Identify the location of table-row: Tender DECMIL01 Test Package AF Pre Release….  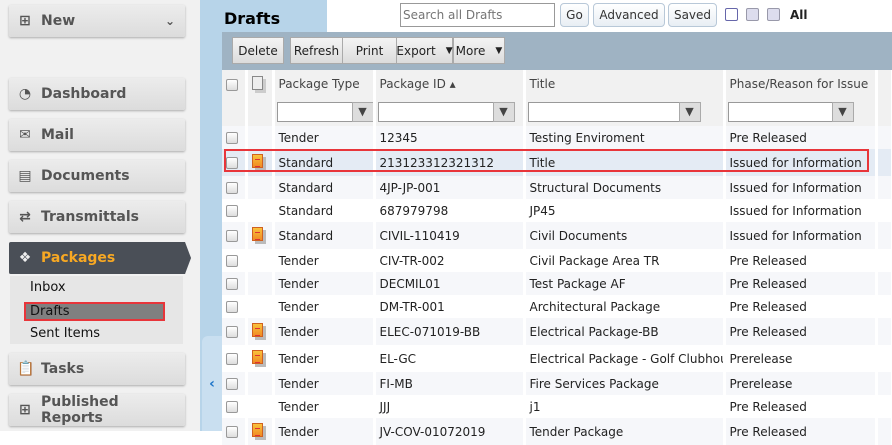
(557, 283).